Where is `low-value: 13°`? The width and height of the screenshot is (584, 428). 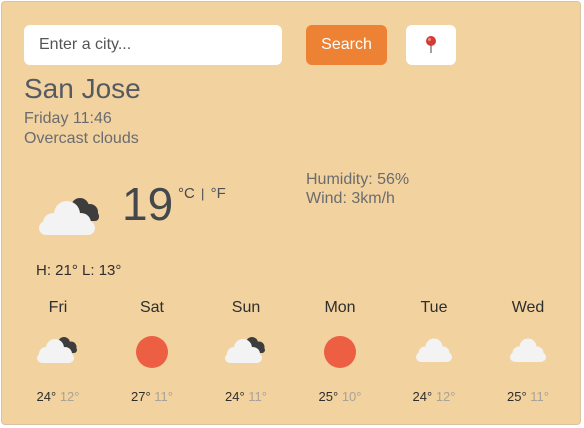 low-value: 13° is located at coordinates (110, 270).